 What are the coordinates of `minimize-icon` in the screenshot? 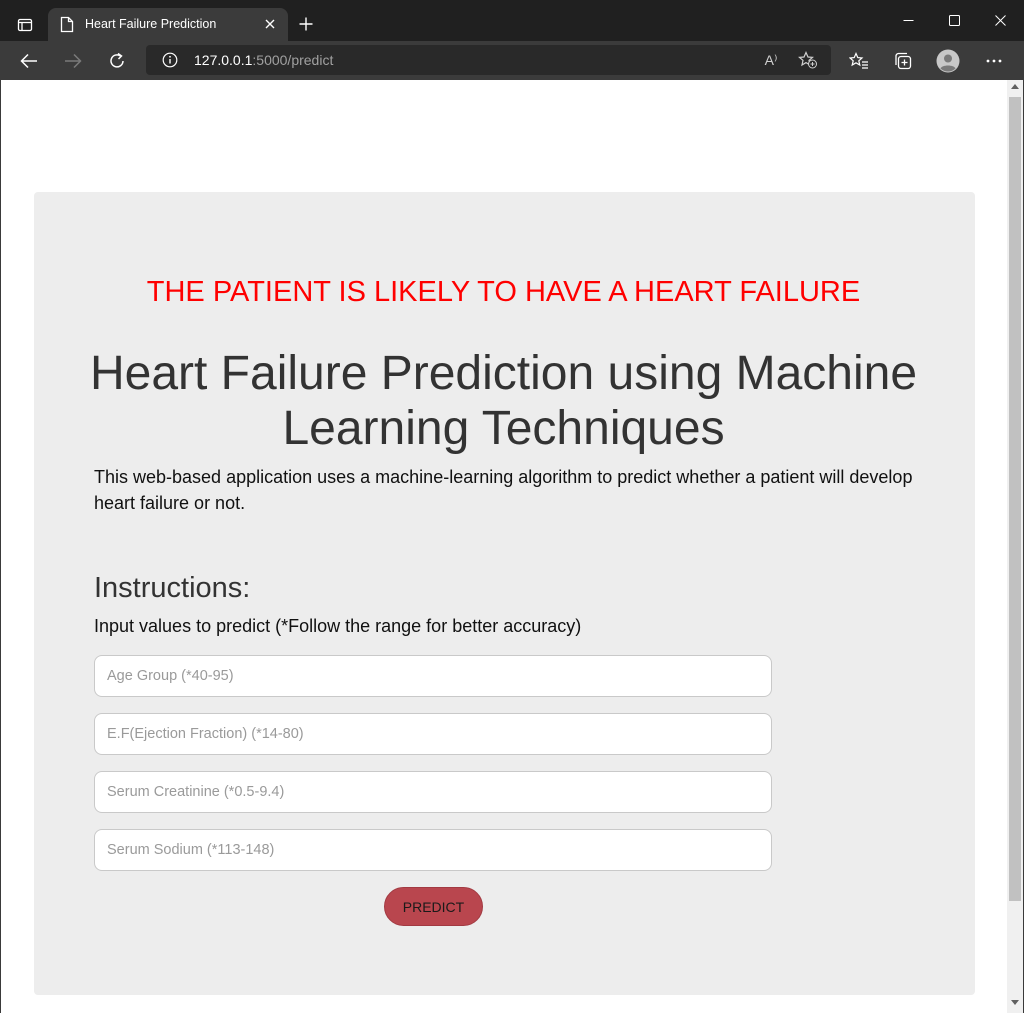 It's located at (908, 20).